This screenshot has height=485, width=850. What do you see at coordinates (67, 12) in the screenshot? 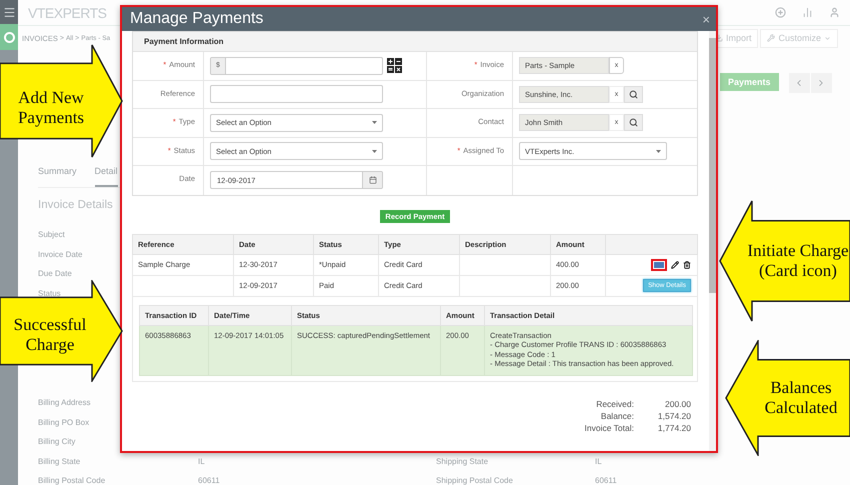
I see `logo: VTEXPERTS` at bounding box center [67, 12].